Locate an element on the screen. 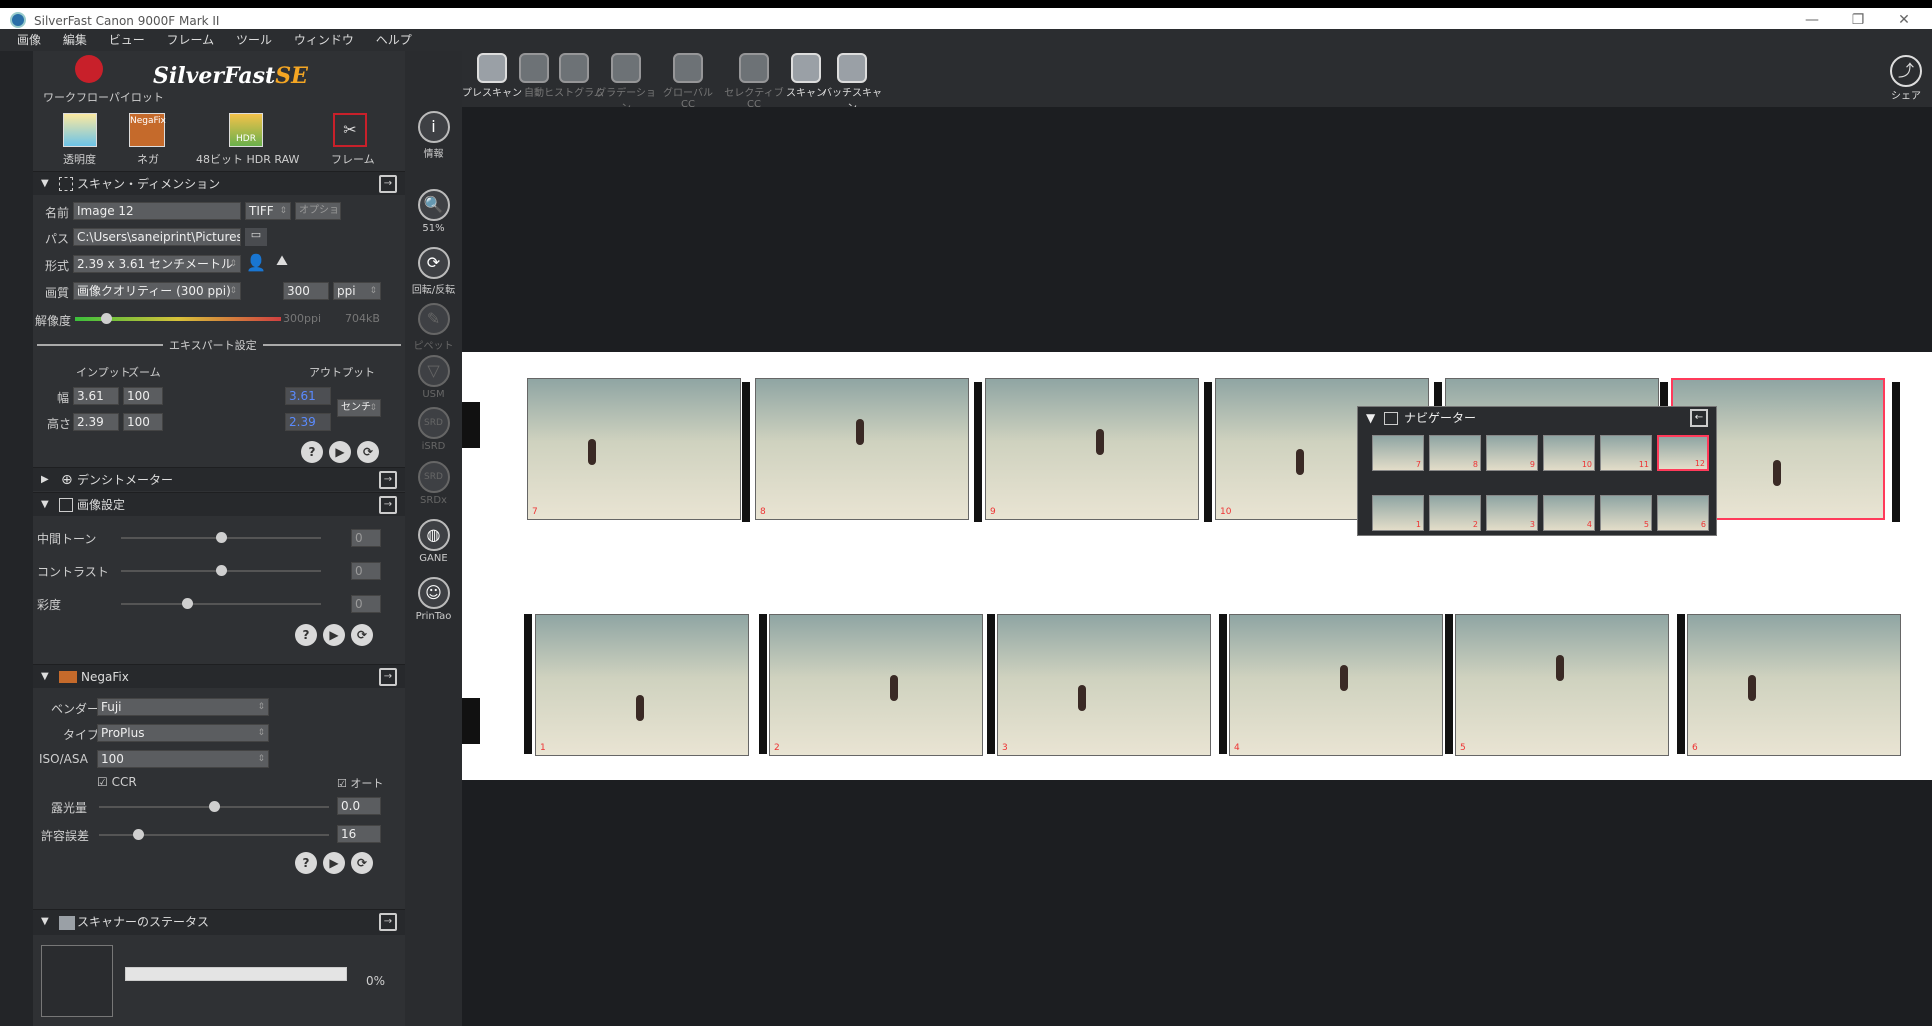 This screenshot has width=1932, height=1026. toolbar-selective-cc: セレクティブ CC is located at coordinates (754, 81).